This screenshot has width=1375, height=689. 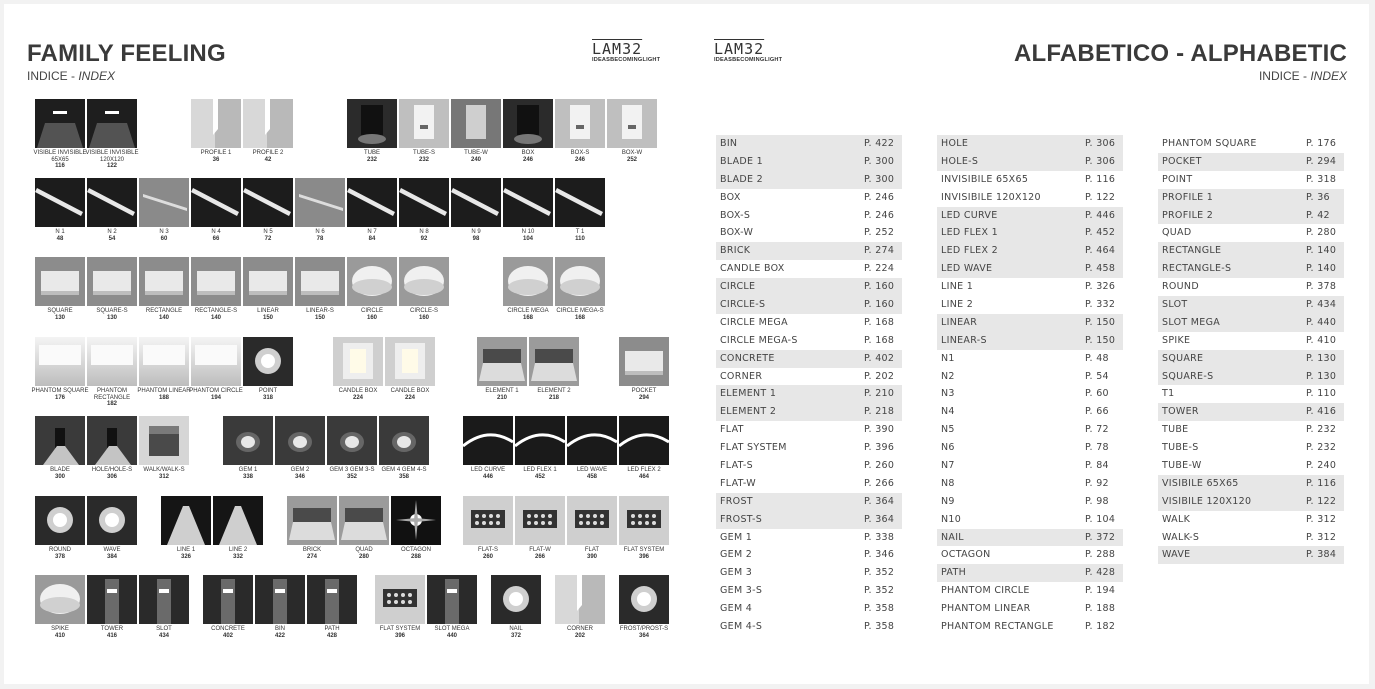 I want to click on product-thumbnail: N 8 92, so click(x=424, y=210).